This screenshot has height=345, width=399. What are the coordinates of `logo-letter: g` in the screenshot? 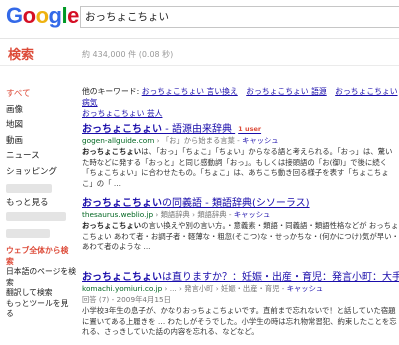 It's located at (55, 15).